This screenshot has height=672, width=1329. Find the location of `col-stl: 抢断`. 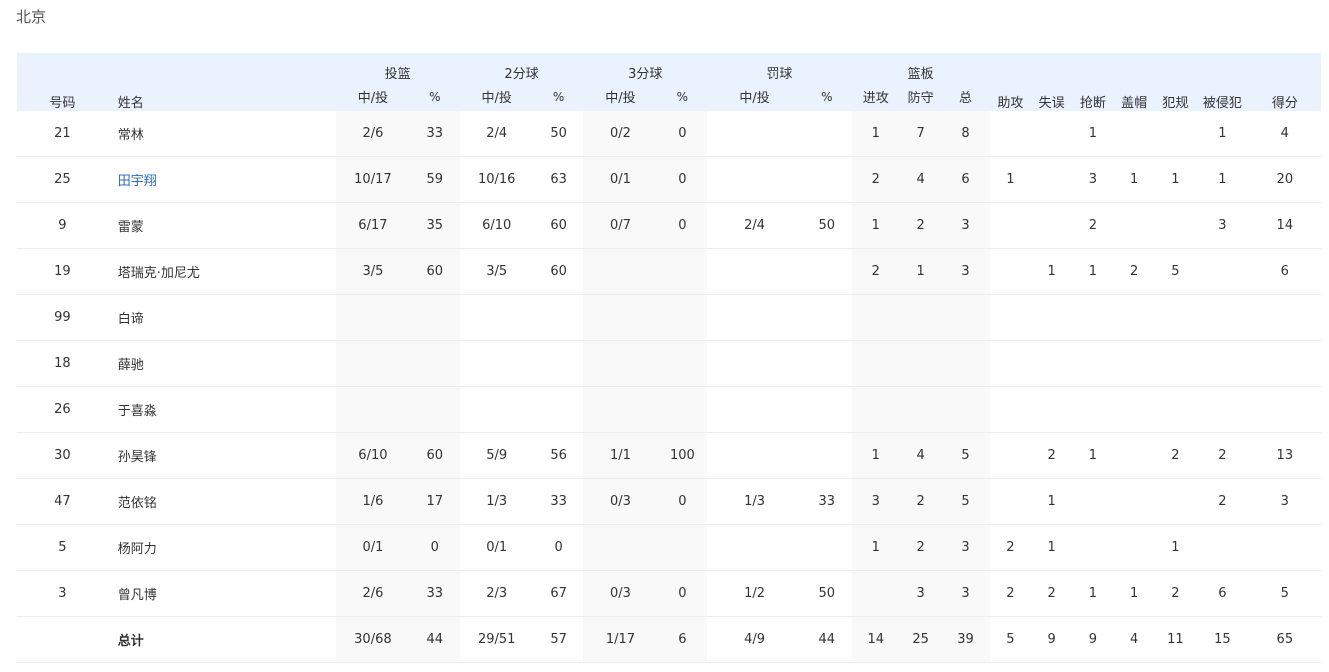

col-stl: 抢断 is located at coordinates (1093, 82).